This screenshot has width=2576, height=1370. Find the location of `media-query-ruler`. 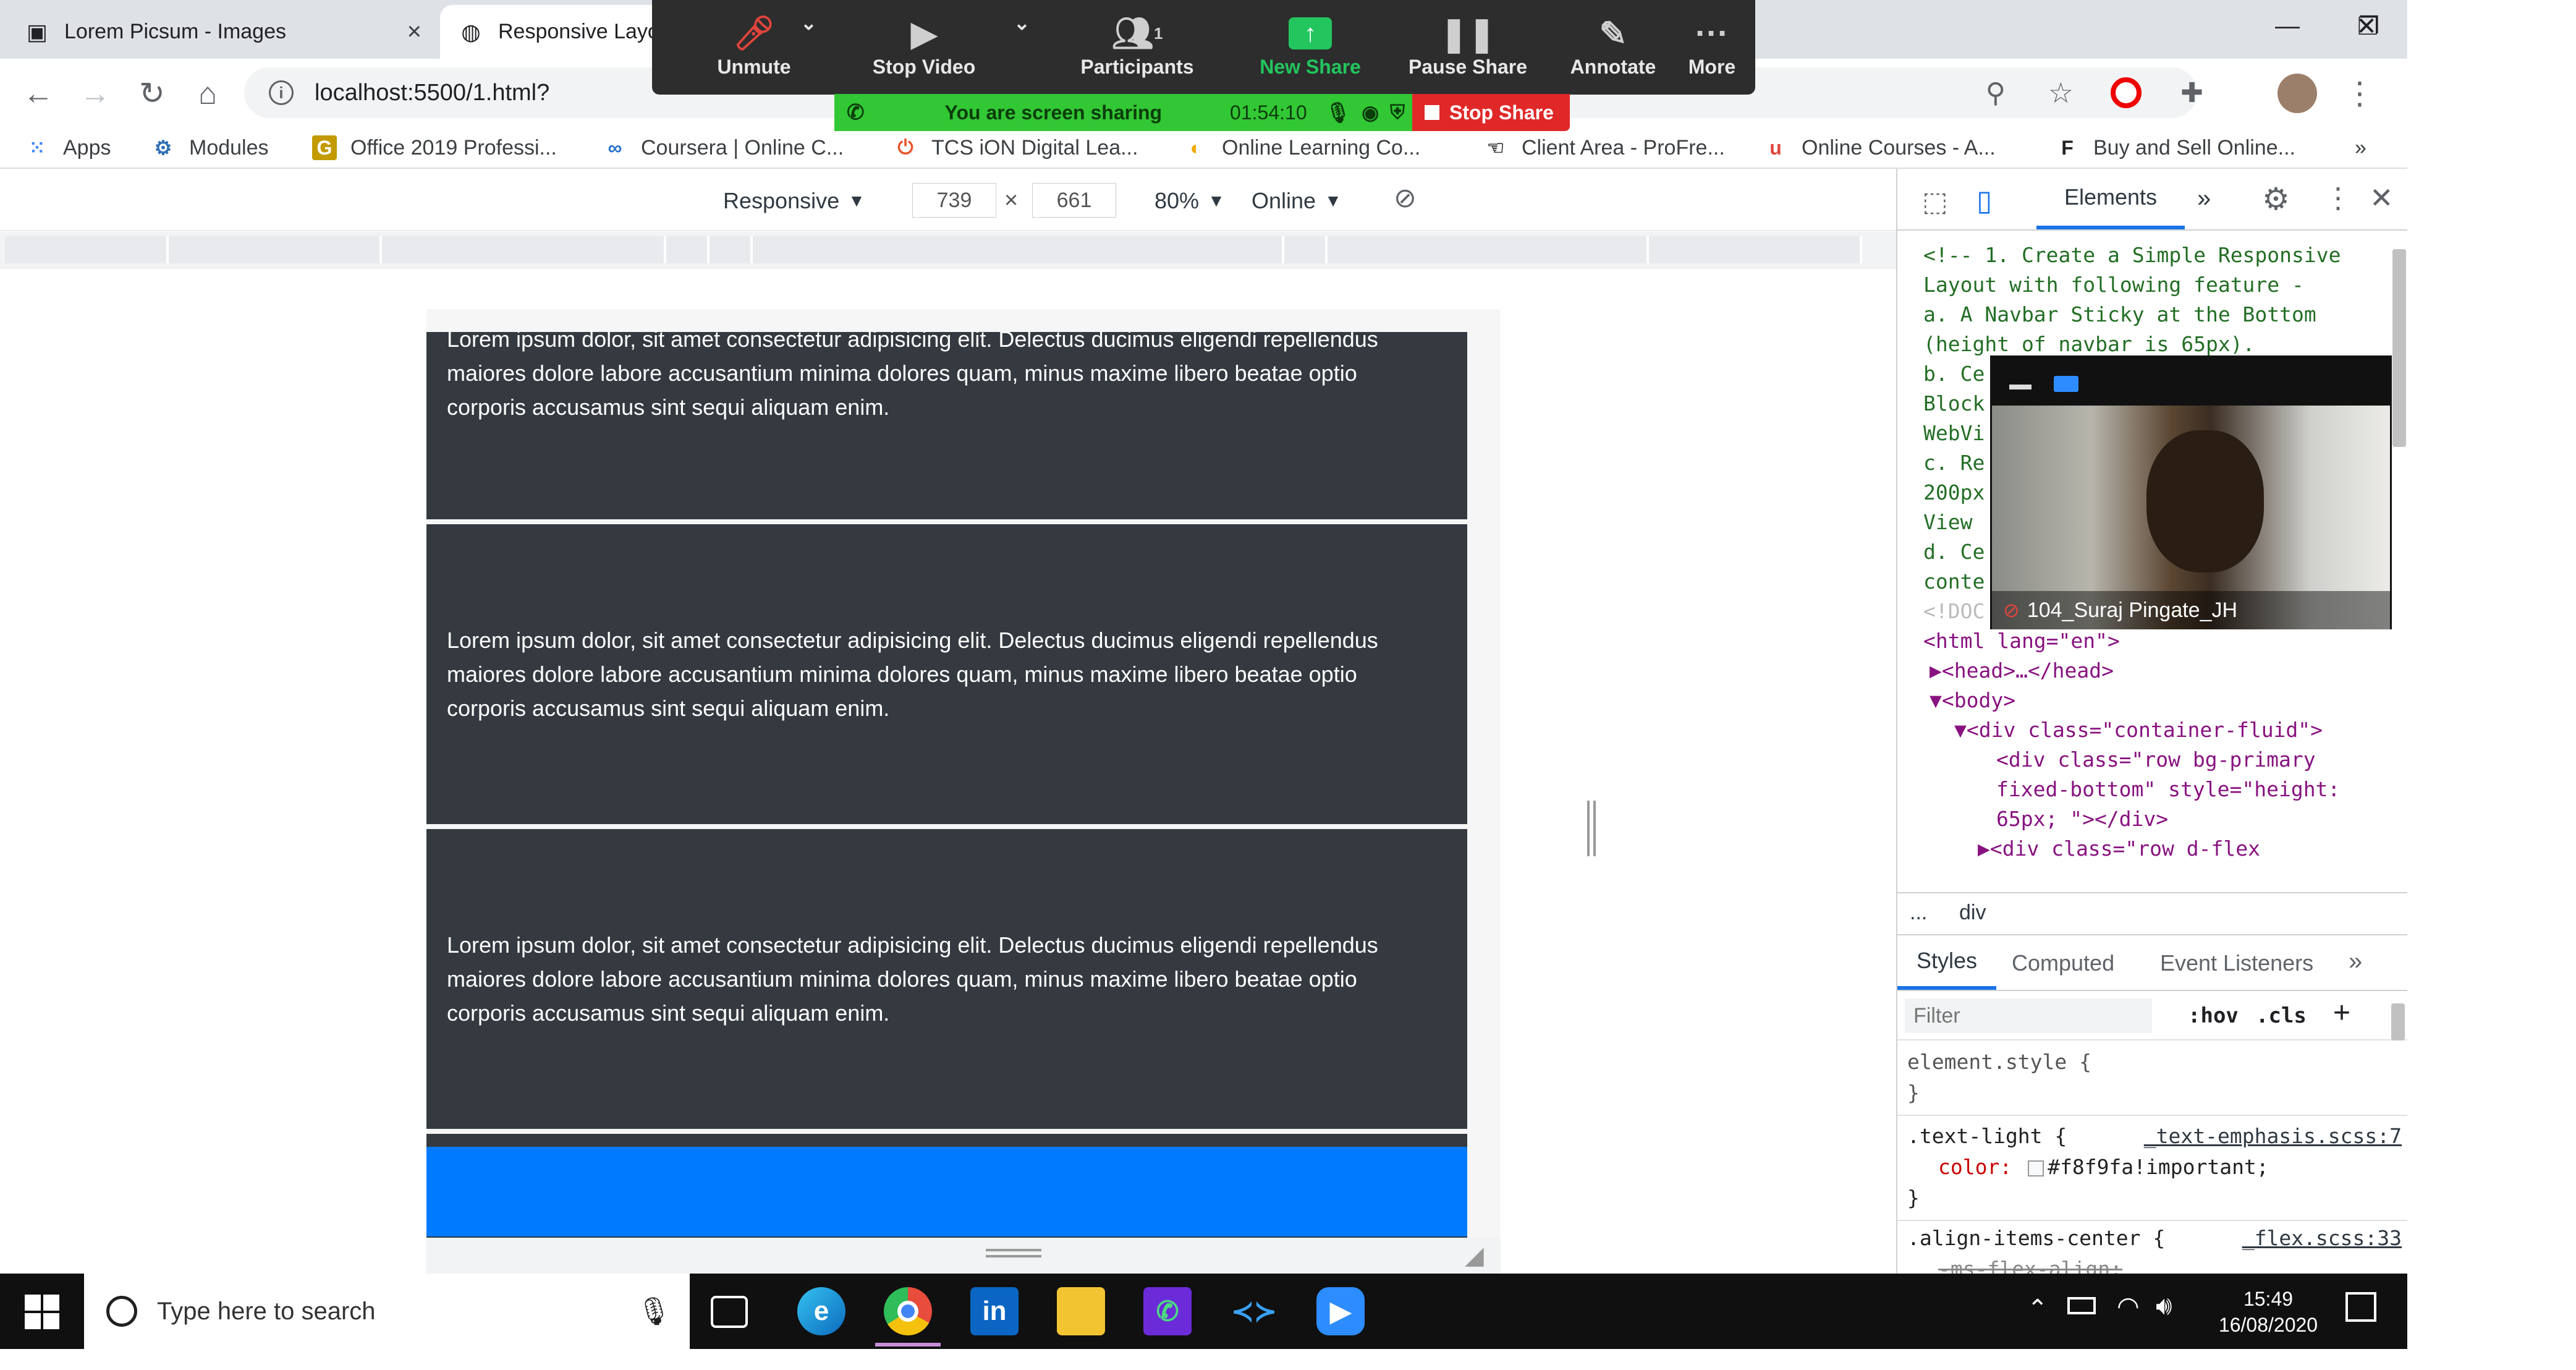

media-query-ruler is located at coordinates (948, 249).